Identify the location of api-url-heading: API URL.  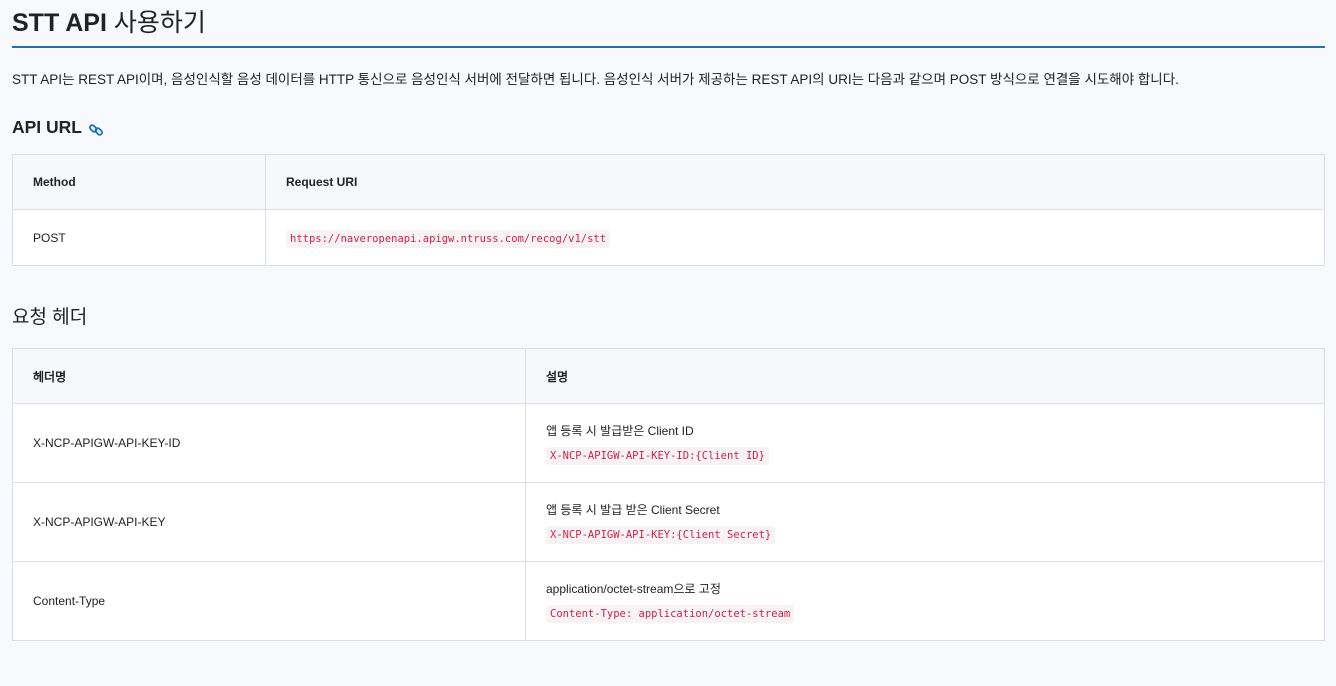
(668, 115).